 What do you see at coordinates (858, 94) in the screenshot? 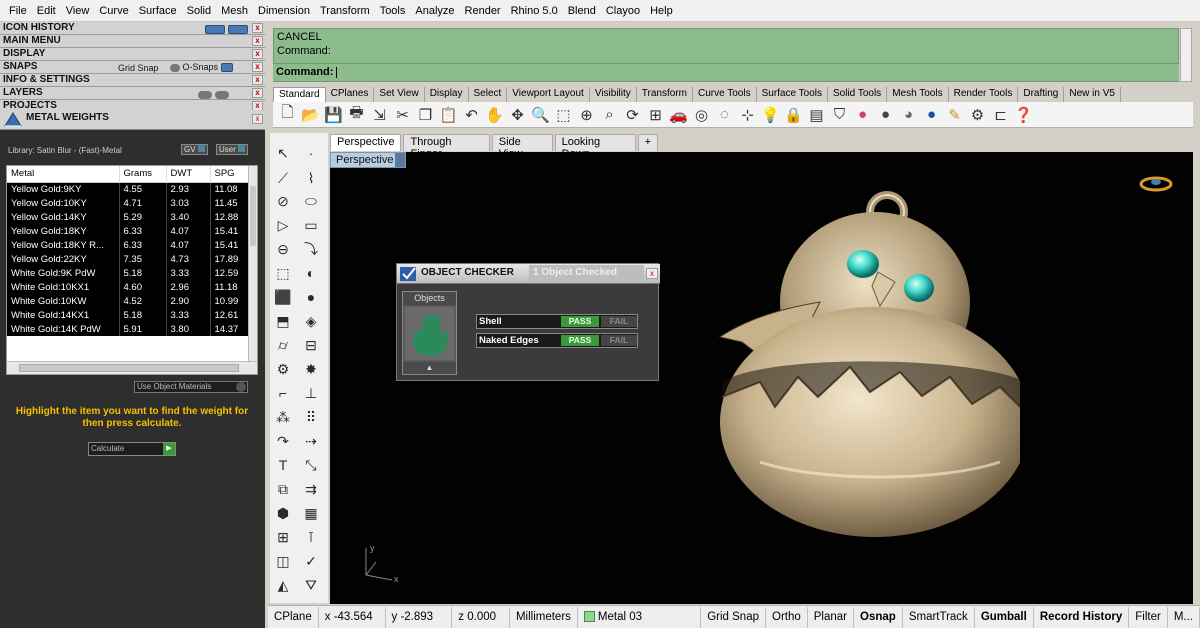
I see `tab-solid-tools: Solid Tools` at bounding box center [858, 94].